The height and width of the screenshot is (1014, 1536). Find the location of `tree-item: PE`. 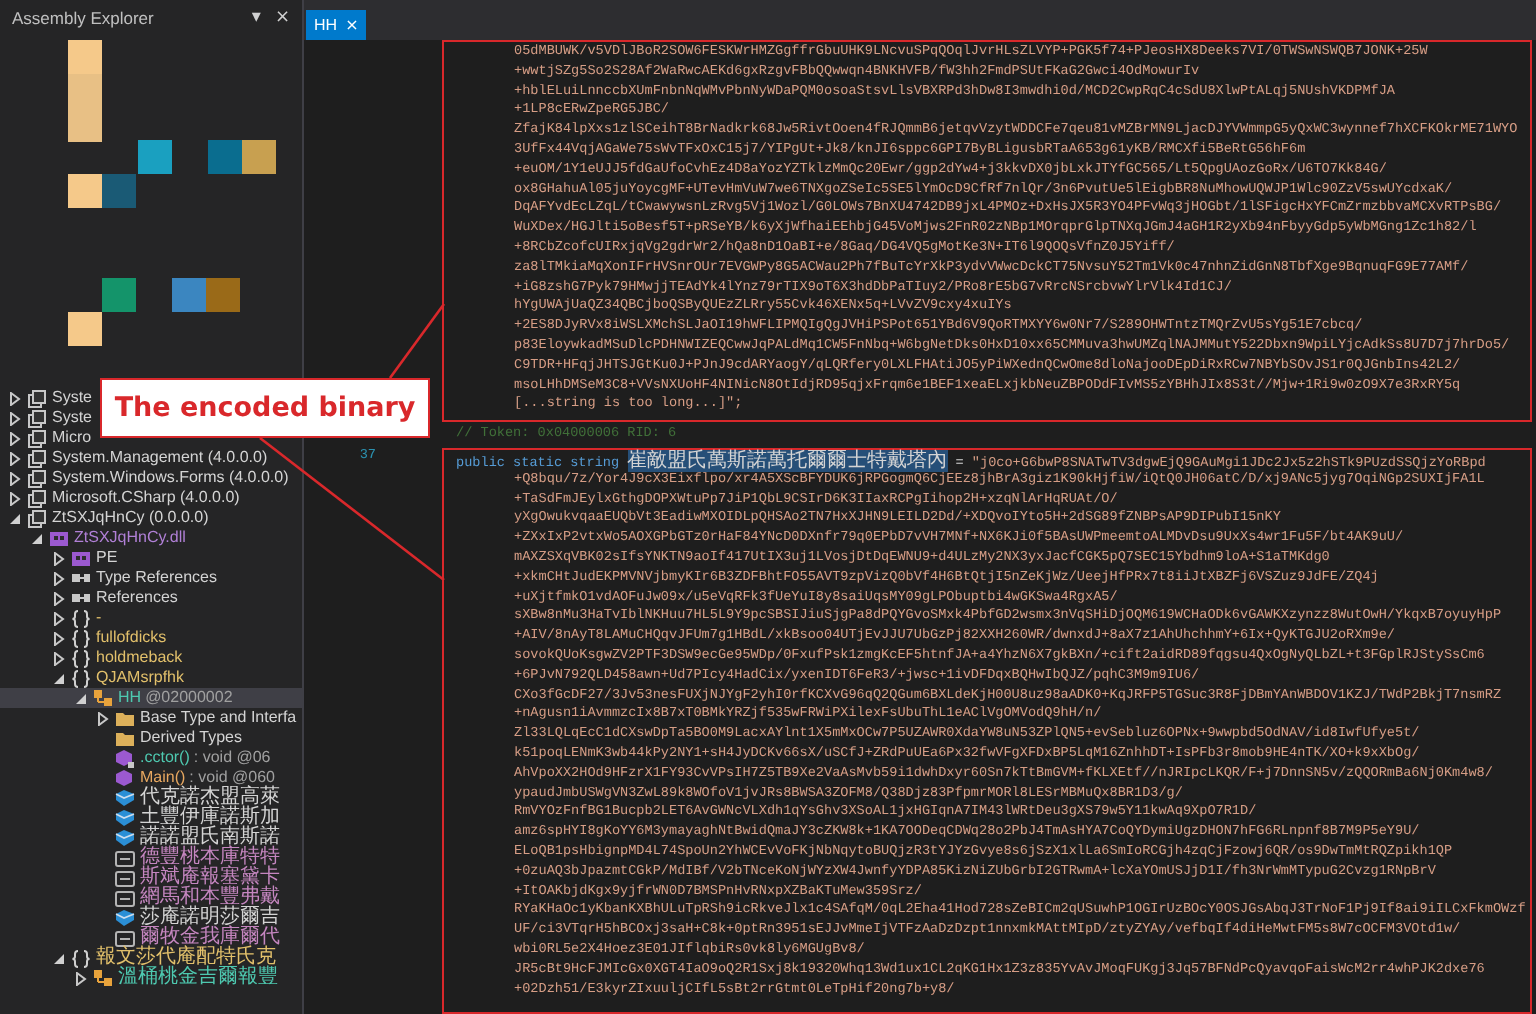

tree-item: PE is located at coordinates (59, 558).